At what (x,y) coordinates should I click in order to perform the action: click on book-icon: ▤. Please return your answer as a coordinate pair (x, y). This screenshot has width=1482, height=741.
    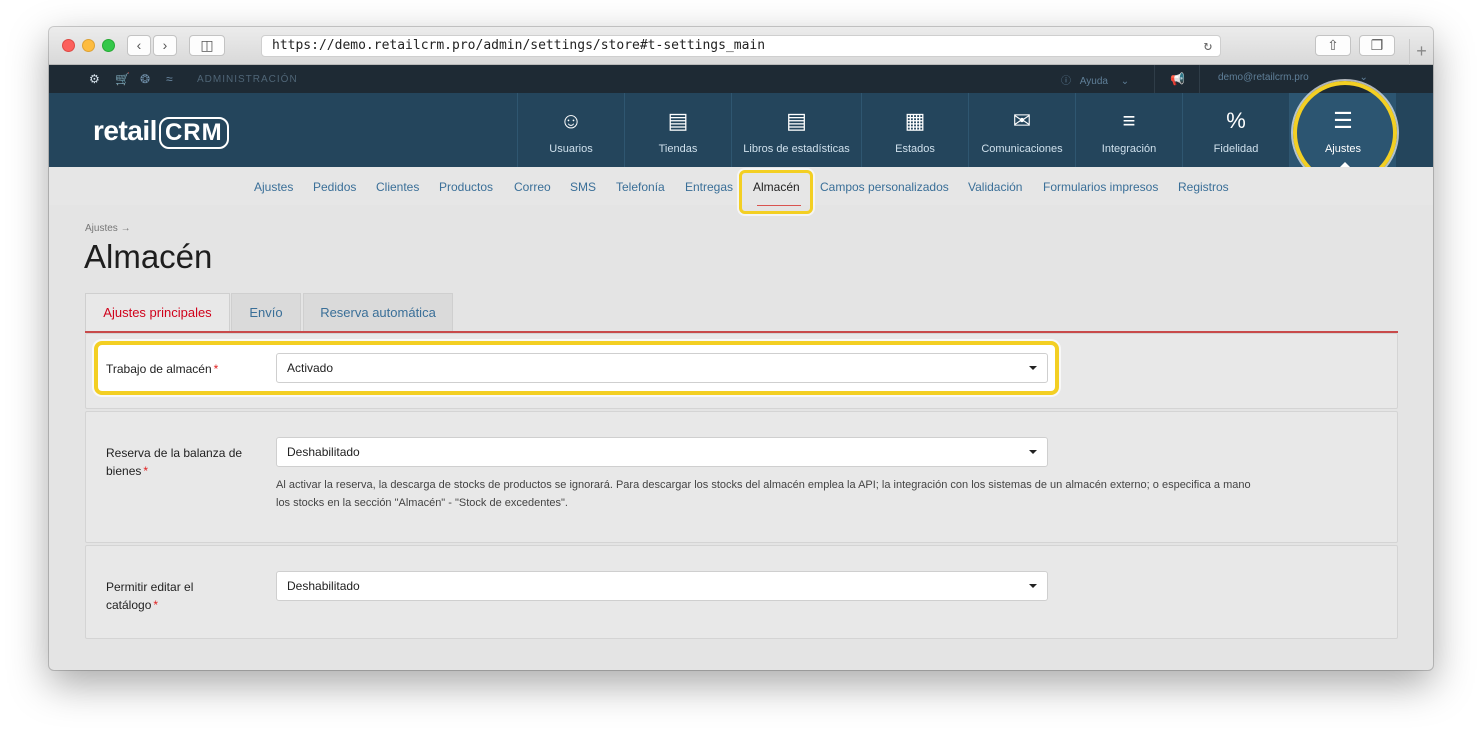
    Looking at the image, I should click on (796, 120).